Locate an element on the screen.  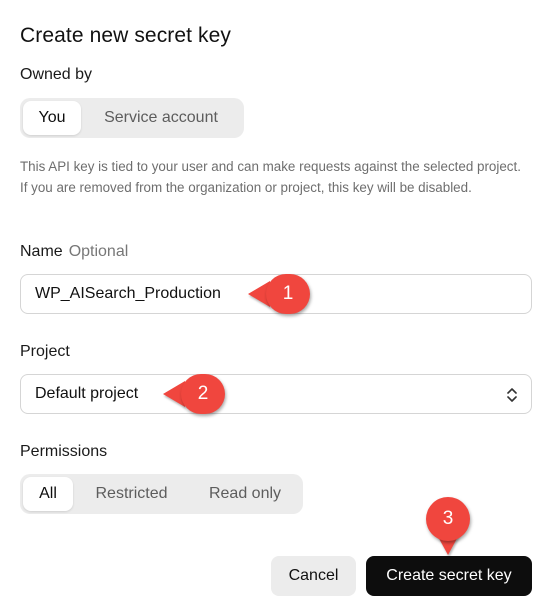
callout-3: 3 is located at coordinates (448, 527).